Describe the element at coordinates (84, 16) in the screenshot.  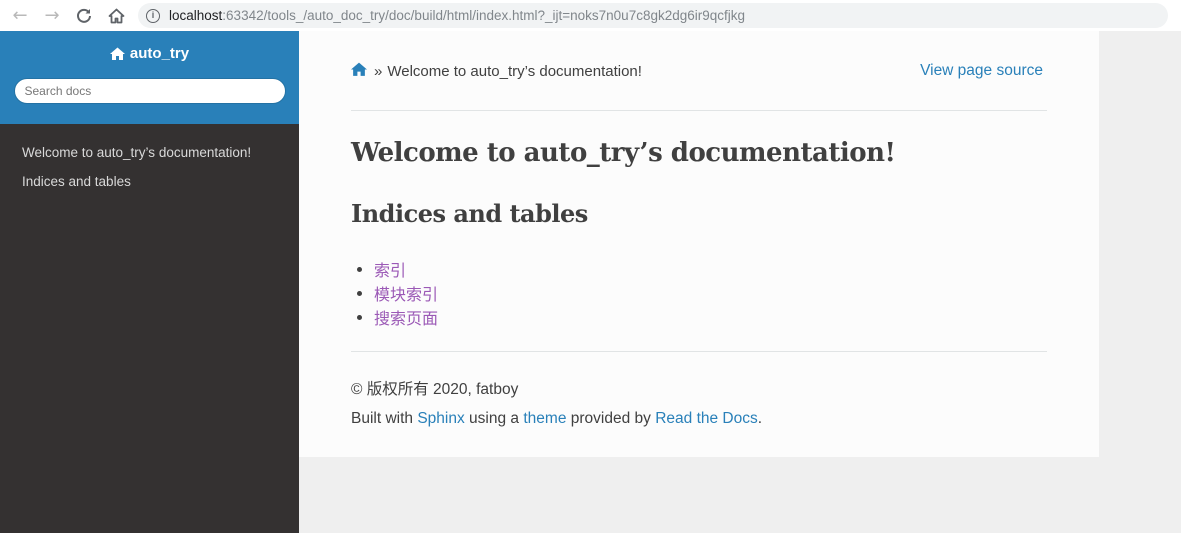
I see `reload-icon` at that location.